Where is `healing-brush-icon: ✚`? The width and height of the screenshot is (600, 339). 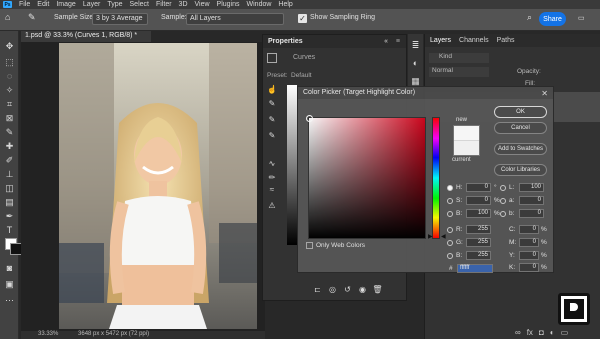
healing-brush-icon: ✚ is located at coordinates (9, 146).